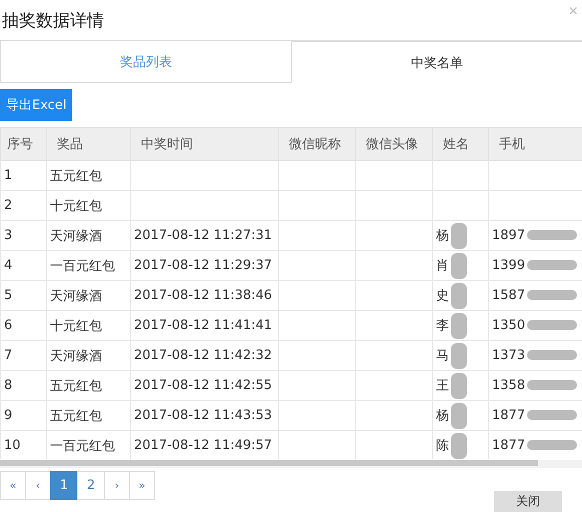 Image resolution: width=582 pixels, height=512 pixels. What do you see at coordinates (8, 265) in the screenshot?
I see `table-cell: 4` at bounding box center [8, 265].